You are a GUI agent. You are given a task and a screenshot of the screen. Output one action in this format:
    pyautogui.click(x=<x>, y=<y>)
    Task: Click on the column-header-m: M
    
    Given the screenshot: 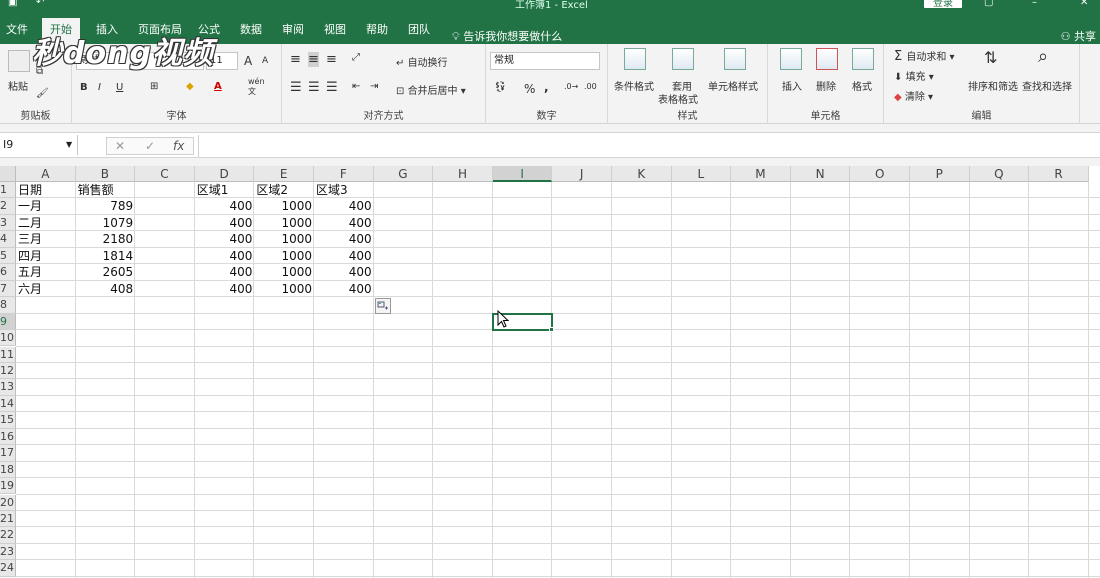 What is the action you would take?
    pyautogui.click(x=761, y=174)
    